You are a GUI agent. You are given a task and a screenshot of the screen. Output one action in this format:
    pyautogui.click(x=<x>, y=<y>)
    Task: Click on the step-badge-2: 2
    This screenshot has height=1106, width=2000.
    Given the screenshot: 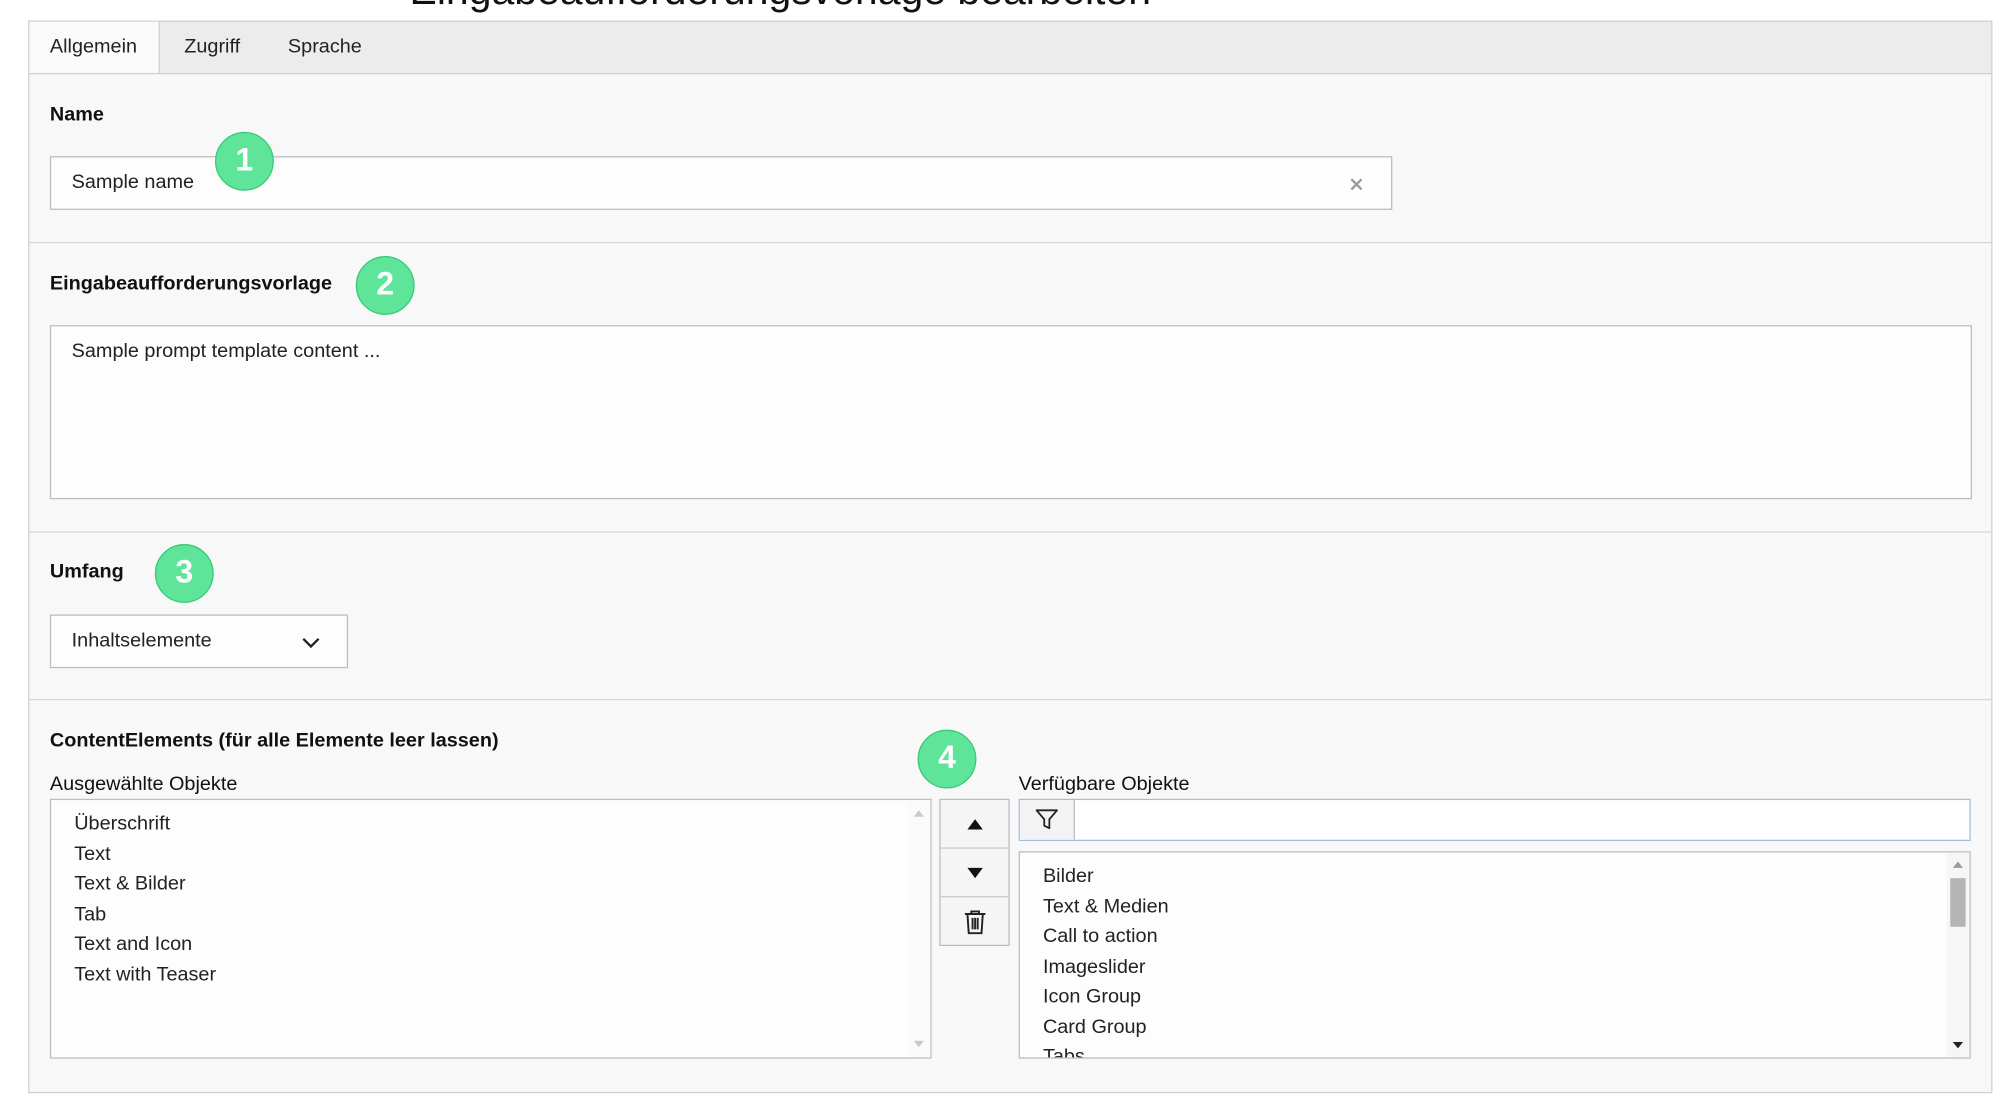 What is the action you would take?
    pyautogui.click(x=385, y=285)
    